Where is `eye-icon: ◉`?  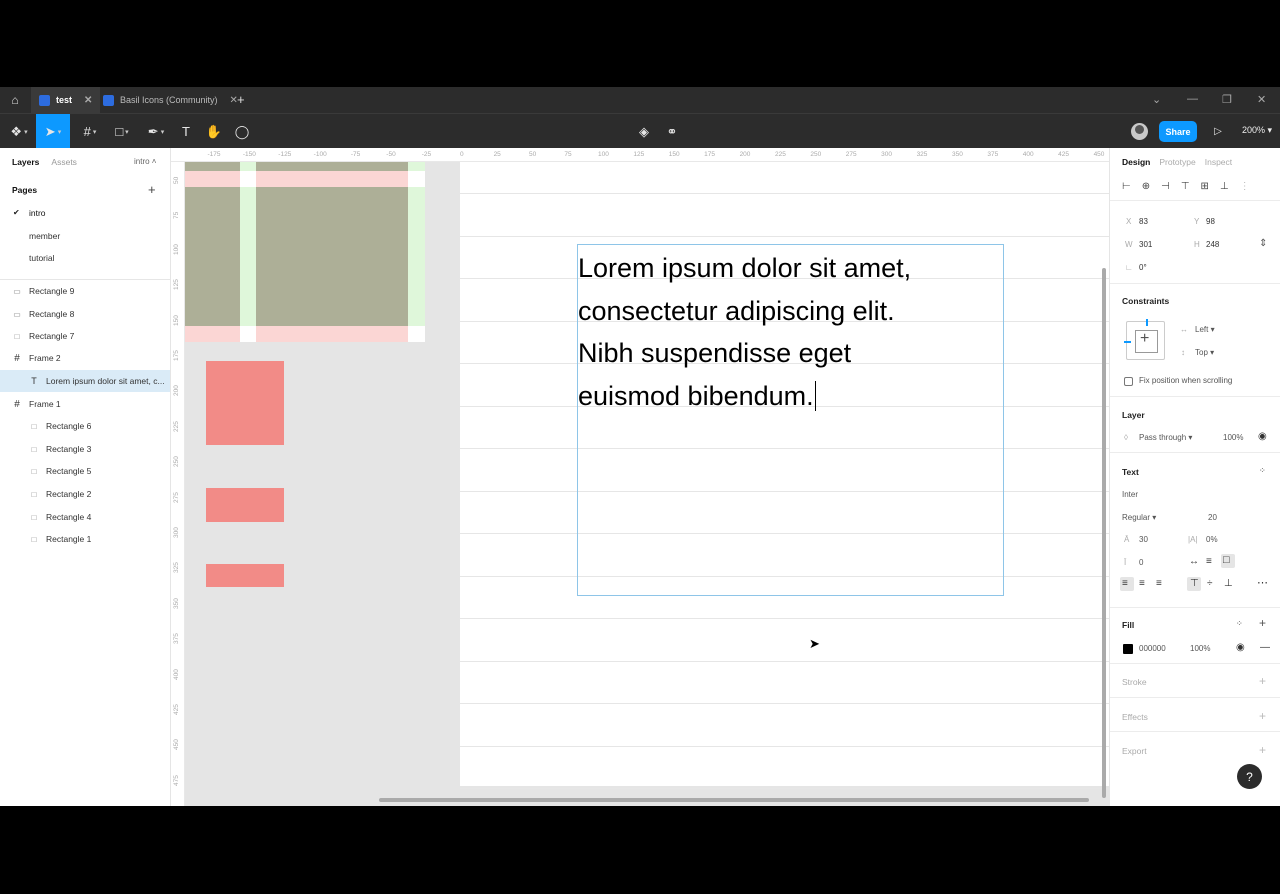
eye-icon: ◉ is located at coordinates (1262, 436).